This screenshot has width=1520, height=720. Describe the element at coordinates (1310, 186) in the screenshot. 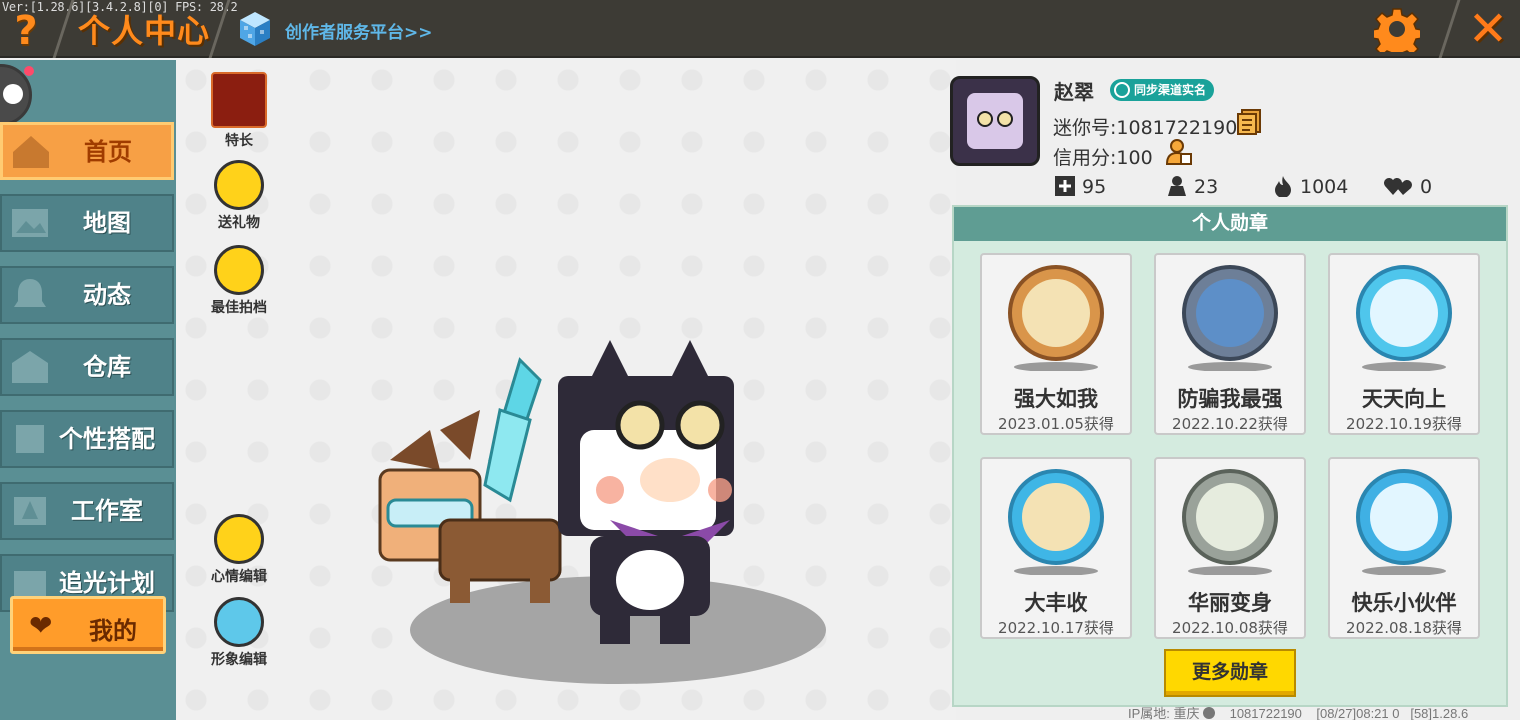

I see `stat-popularity: 1004` at that location.